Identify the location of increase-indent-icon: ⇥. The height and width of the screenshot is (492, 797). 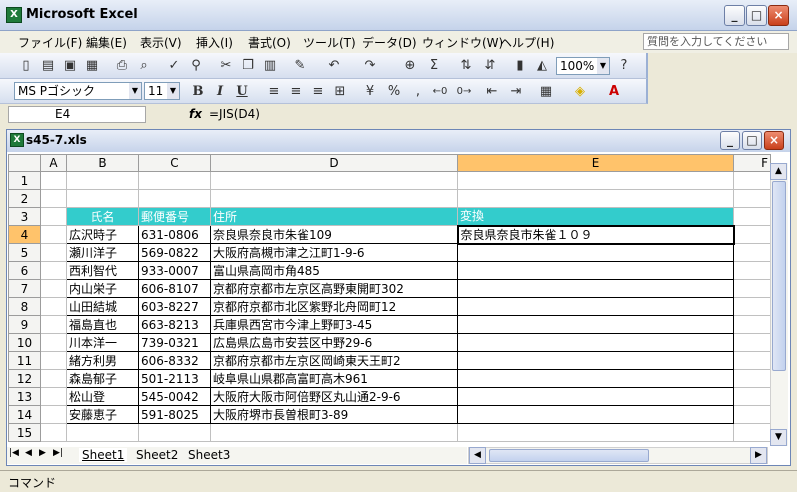
(516, 92).